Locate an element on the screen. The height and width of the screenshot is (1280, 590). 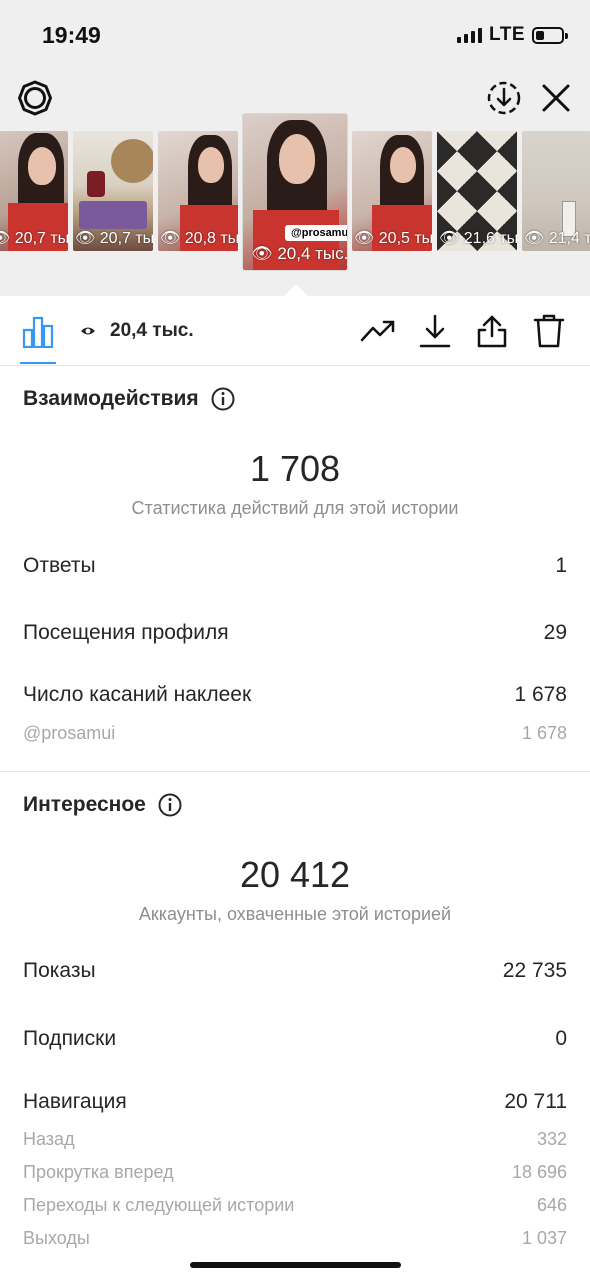
stat-row-sticker-taps: Число касаний наклеек 1 678 is located at coordinates (295, 695).